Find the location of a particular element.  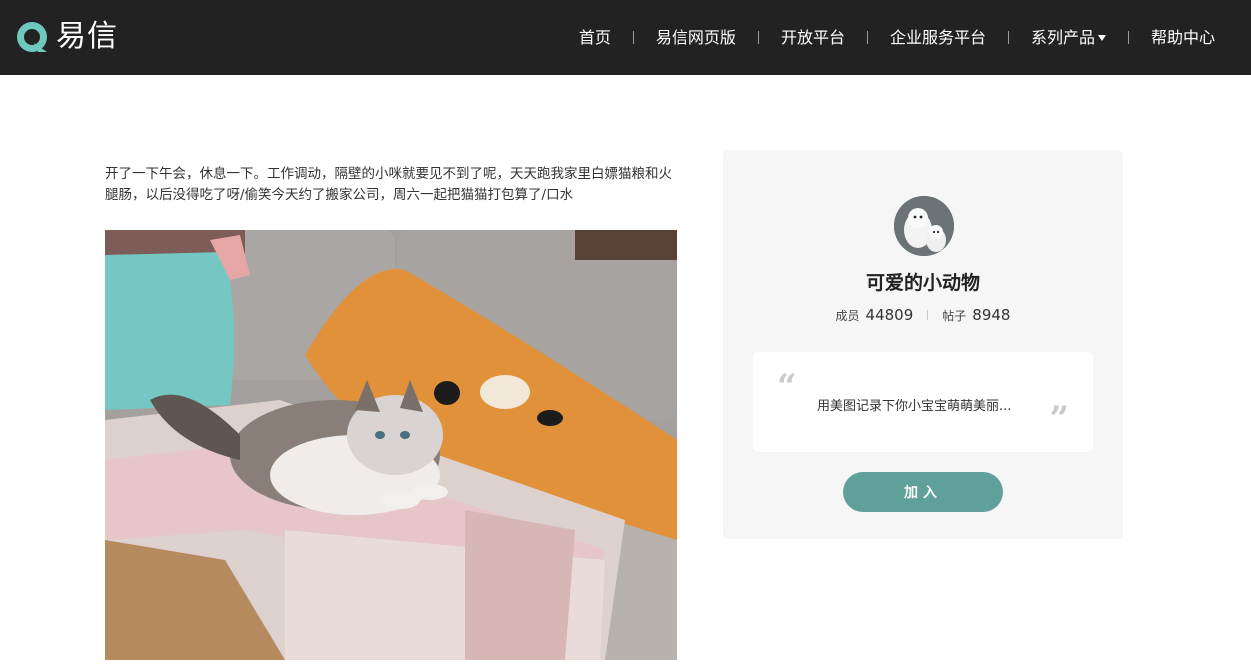

group-stats: 成员 44809 帖子 8948 is located at coordinates (923, 315).